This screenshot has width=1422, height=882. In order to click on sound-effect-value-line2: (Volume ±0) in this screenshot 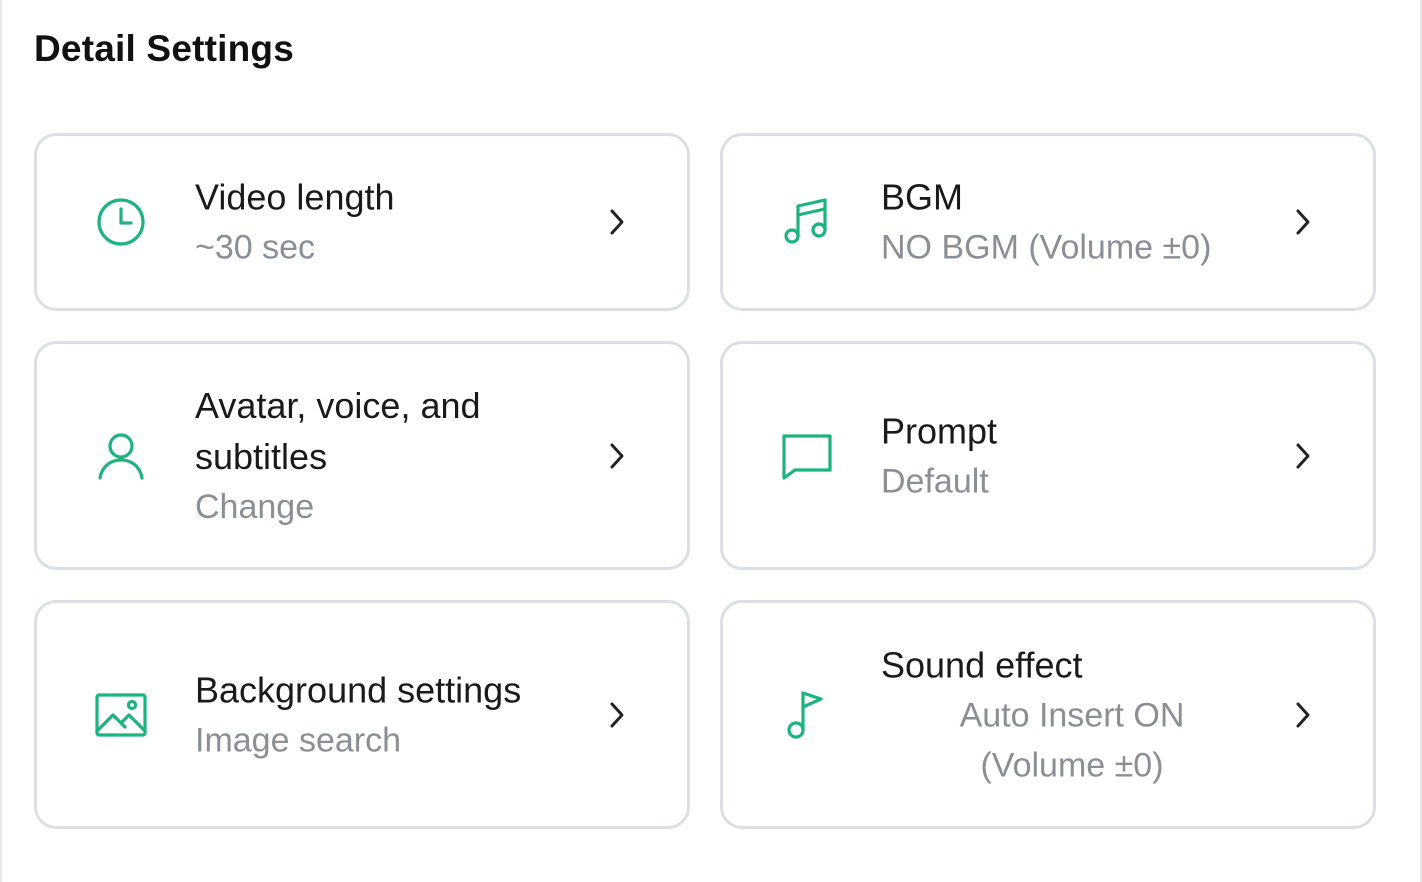, I will do `click(1072, 765)`.